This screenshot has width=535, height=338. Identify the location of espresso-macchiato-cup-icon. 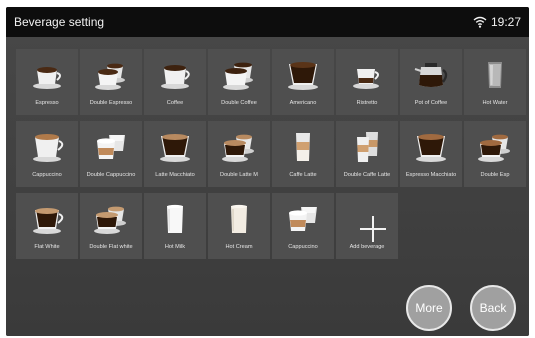
(431, 148).